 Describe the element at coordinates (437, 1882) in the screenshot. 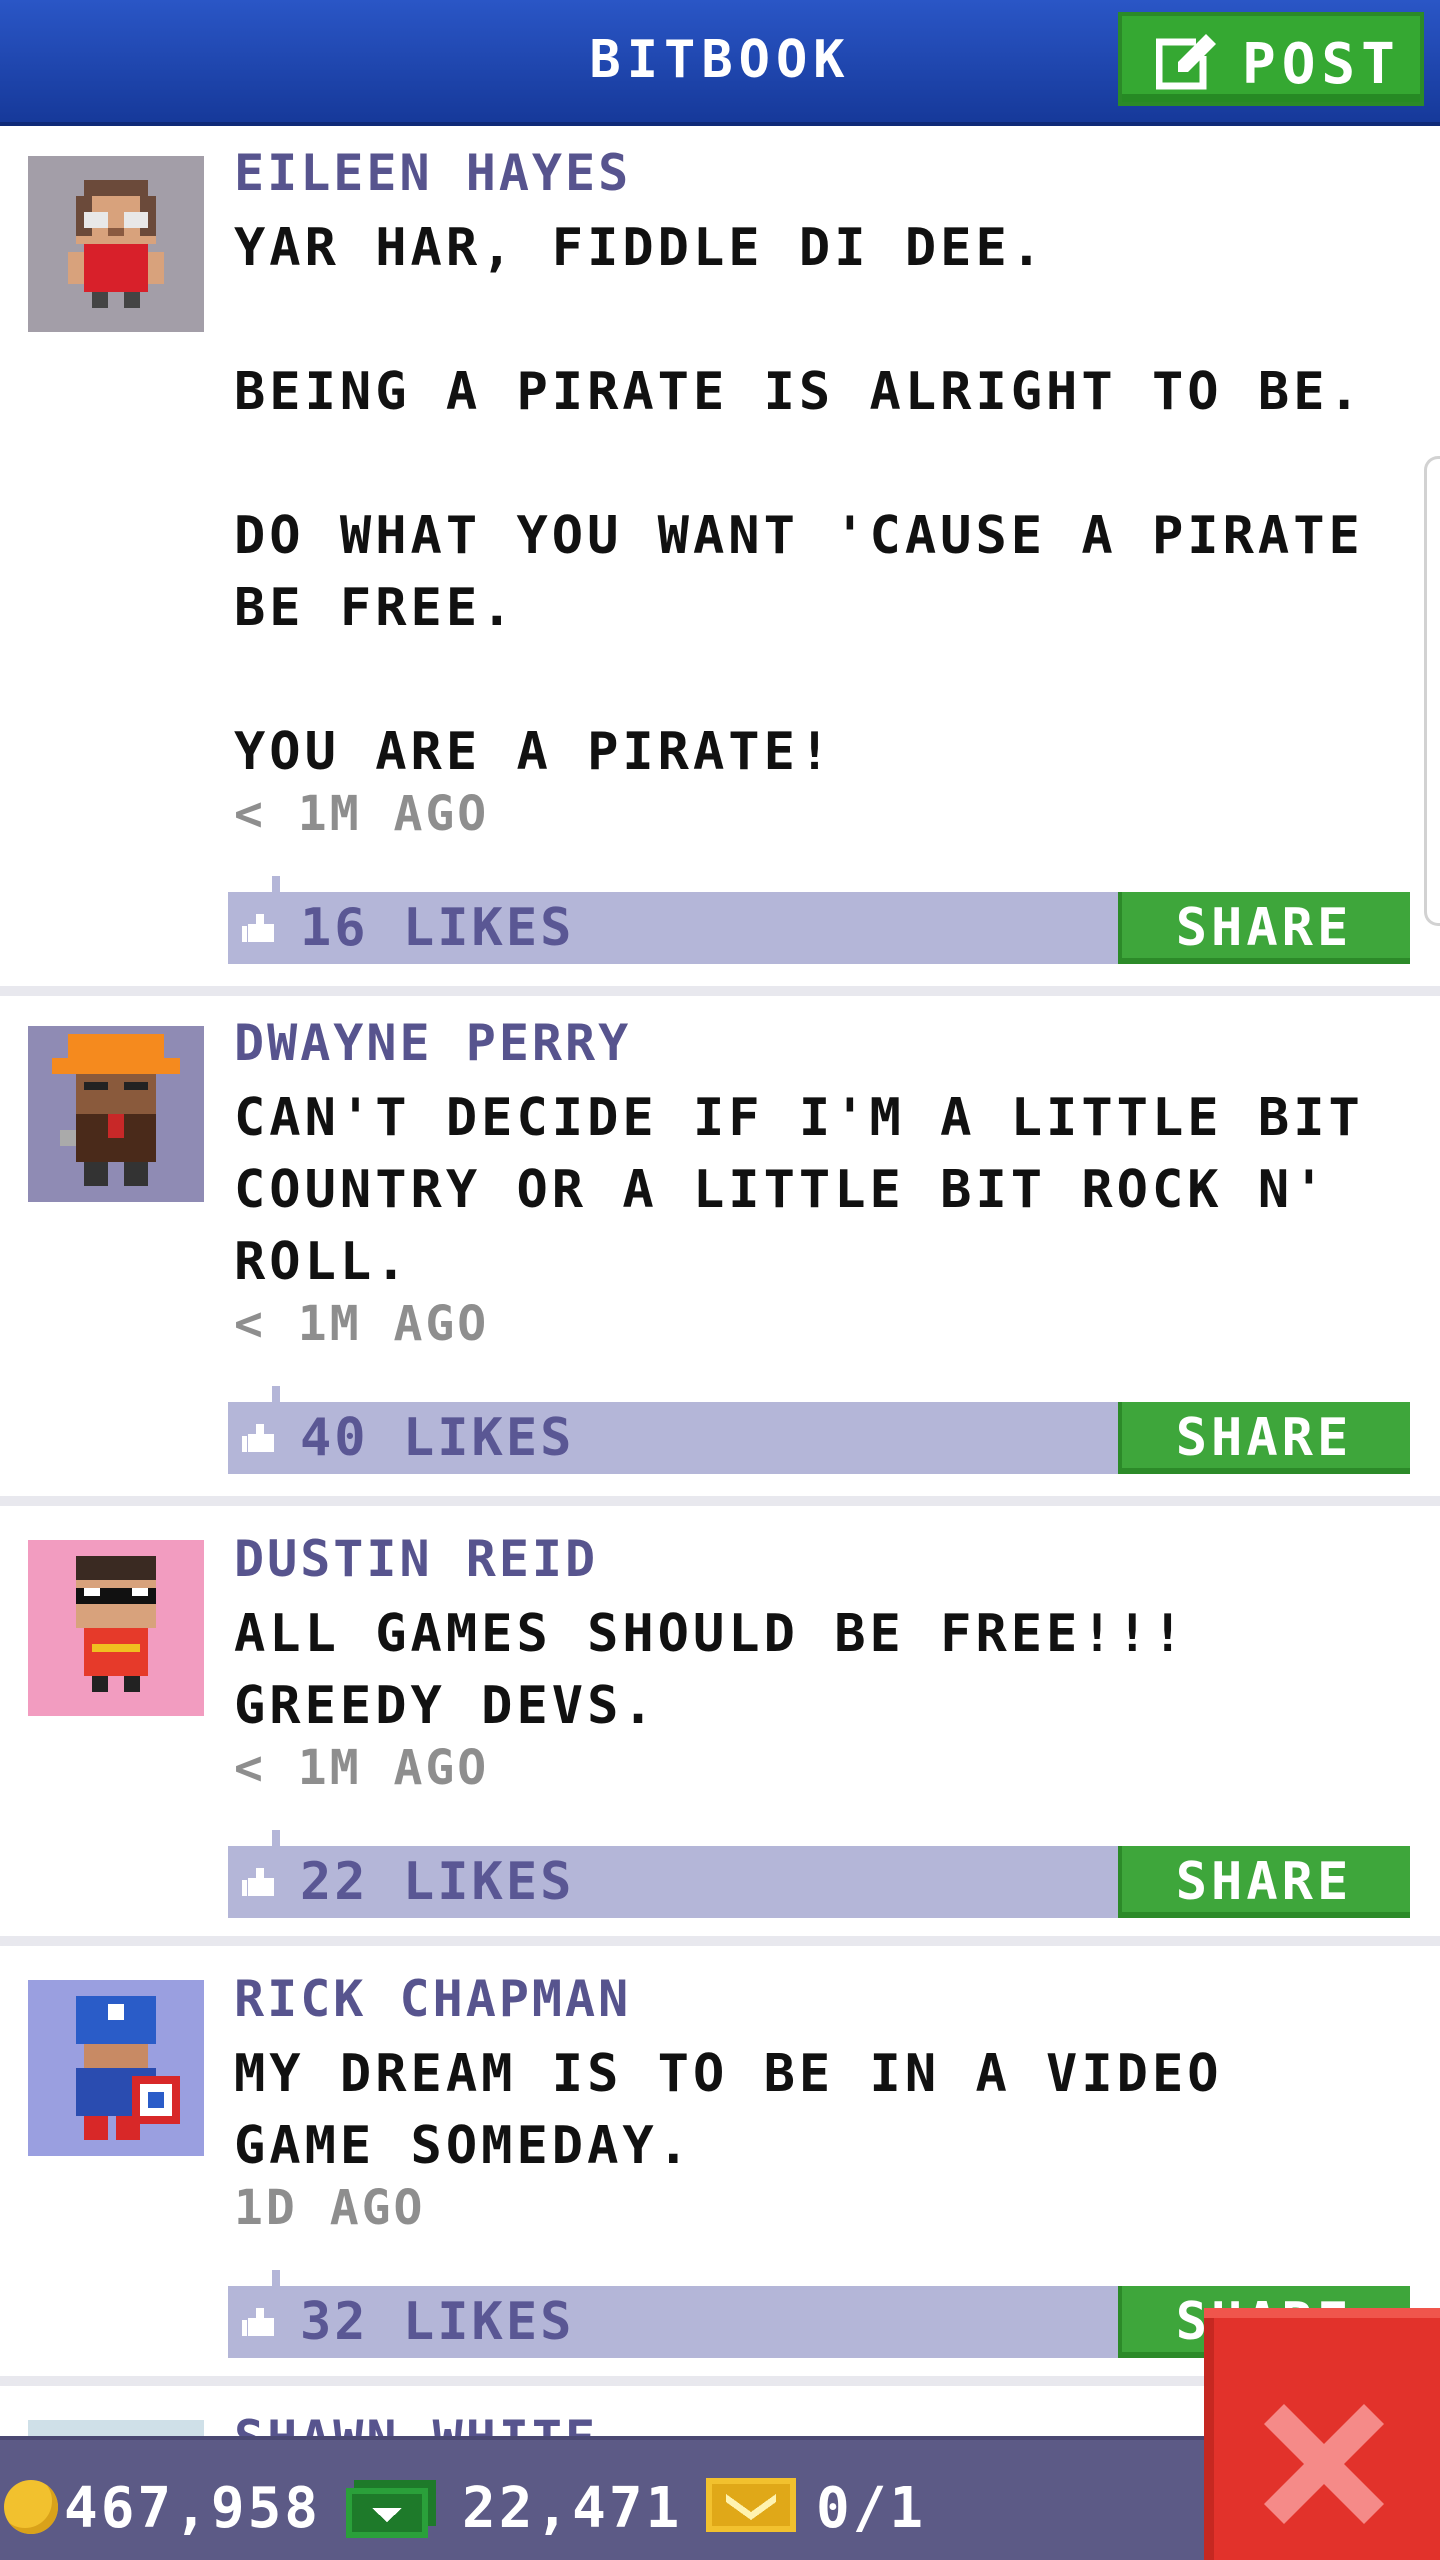

I see `likes-count: 22 LIKES` at that location.